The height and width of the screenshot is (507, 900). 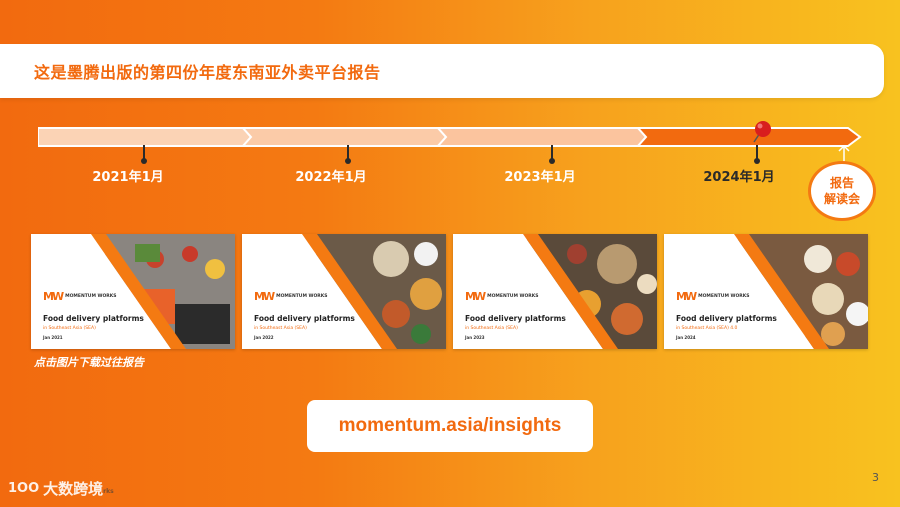 What do you see at coordinates (89, 362) in the screenshot?
I see `download-hint: 点击图片下载过往报告` at bounding box center [89, 362].